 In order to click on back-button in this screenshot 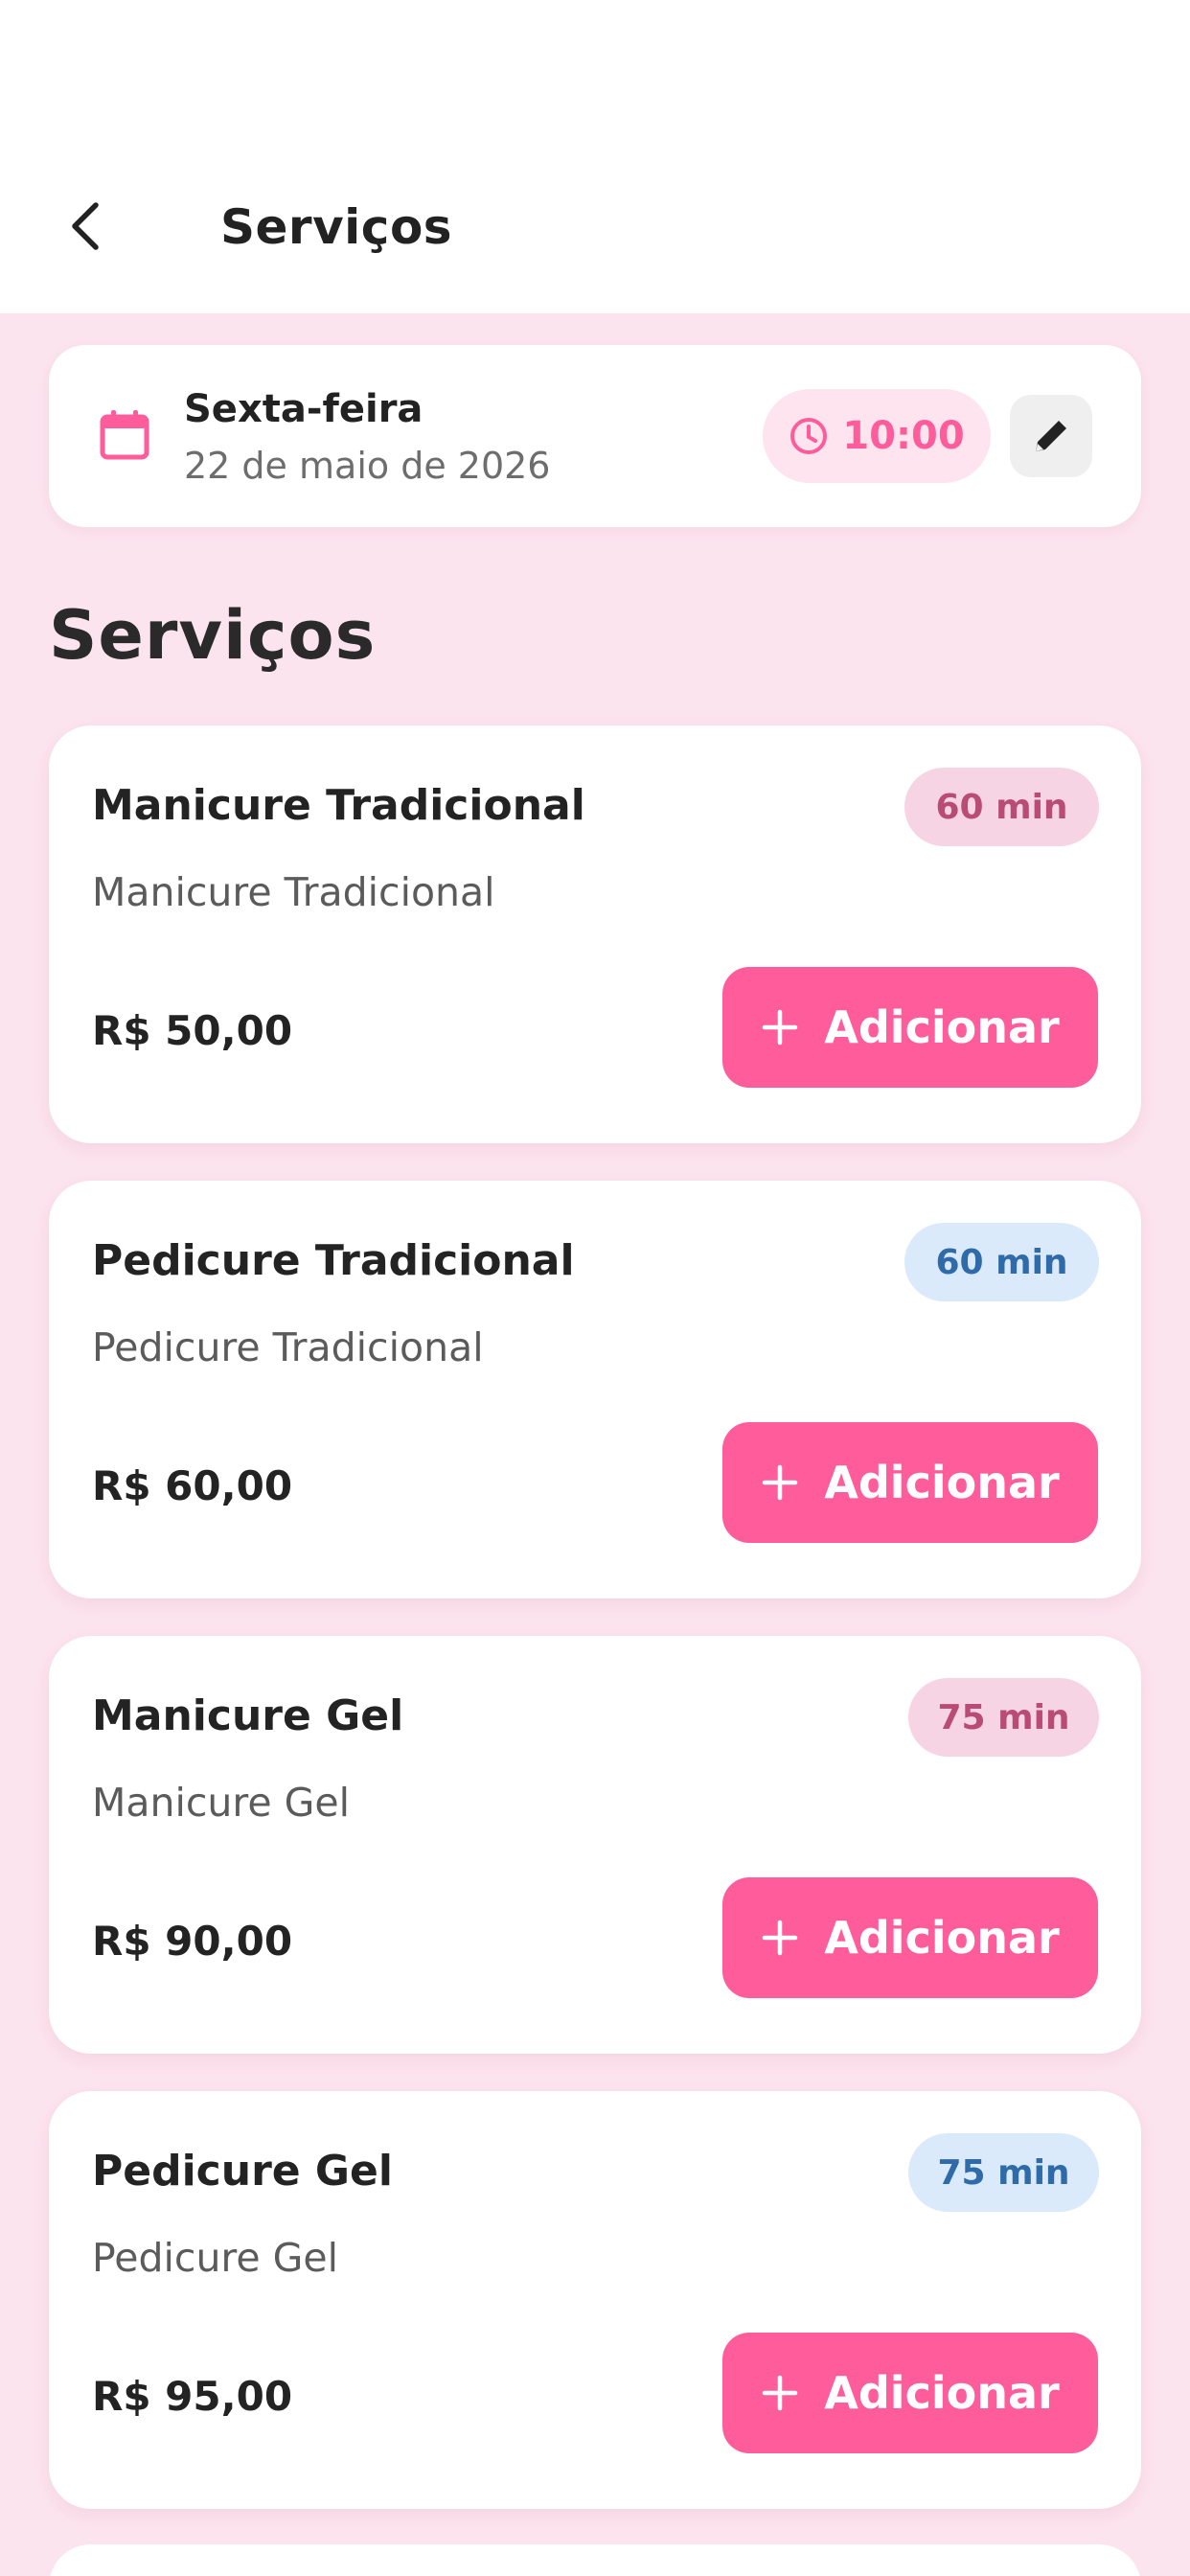, I will do `click(87, 226)`.